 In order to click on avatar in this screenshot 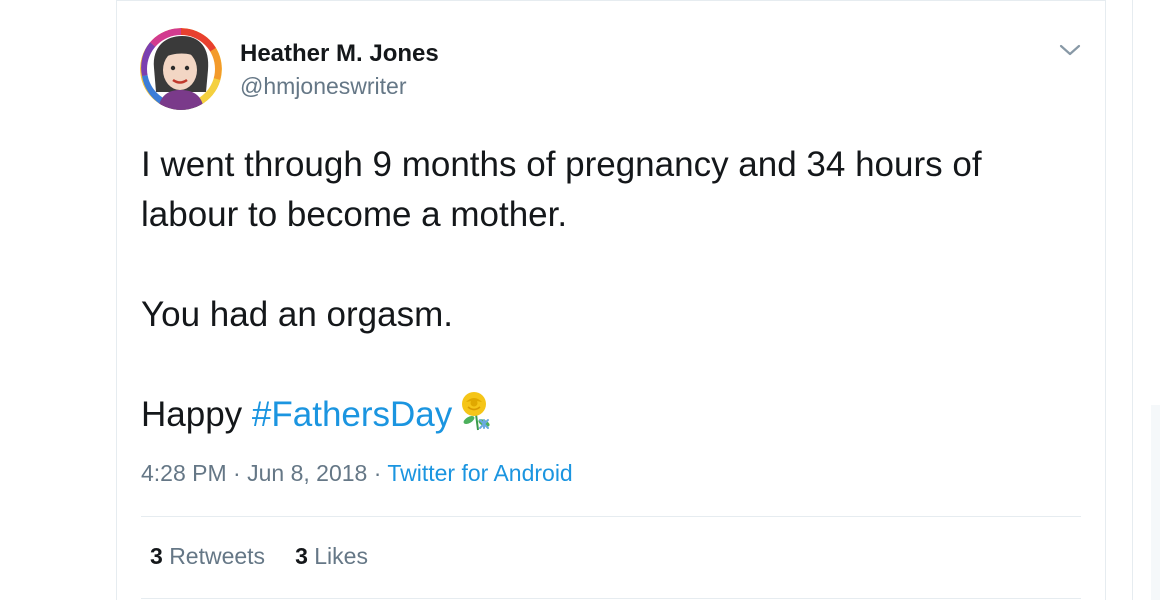, I will do `click(181, 69)`.